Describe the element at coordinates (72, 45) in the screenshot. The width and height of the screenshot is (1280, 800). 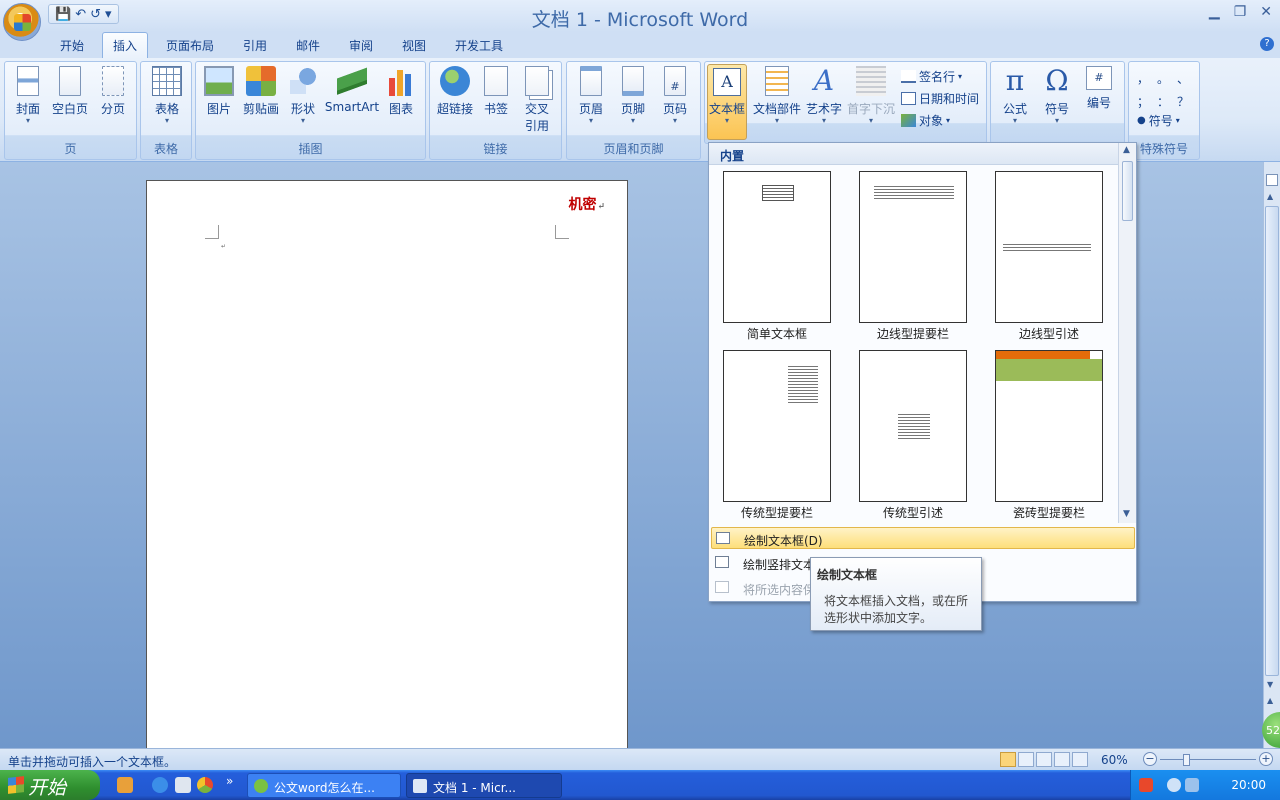
I see `tab-home: 开始` at that location.